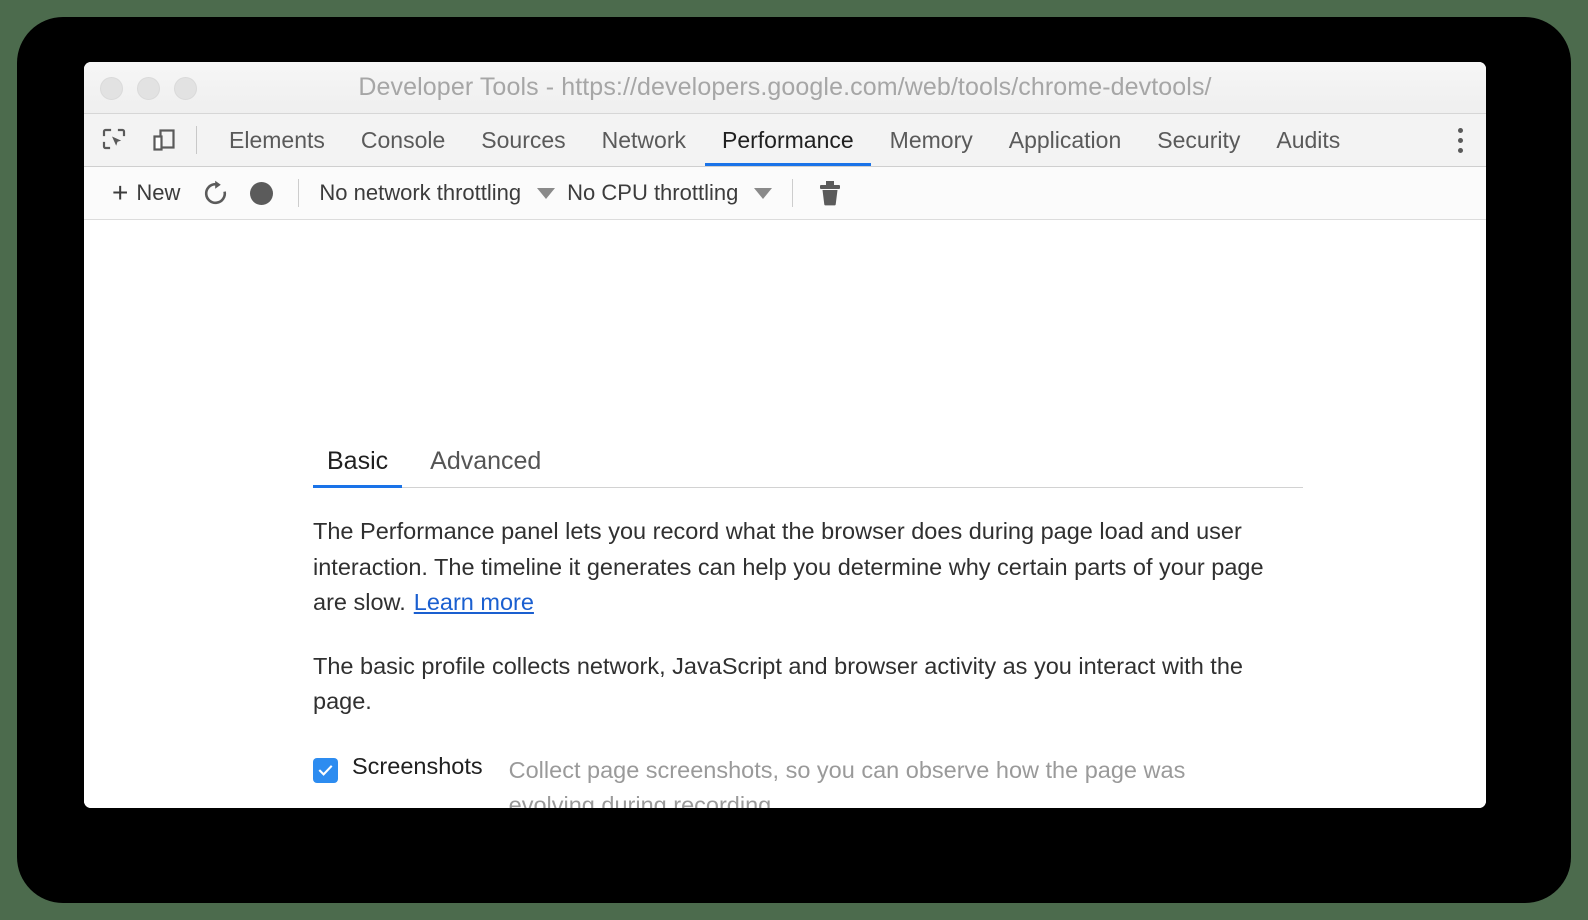 This screenshot has height=920, width=1588. I want to click on cpu-throttling-value: No CPU throttling, so click(653, 192).